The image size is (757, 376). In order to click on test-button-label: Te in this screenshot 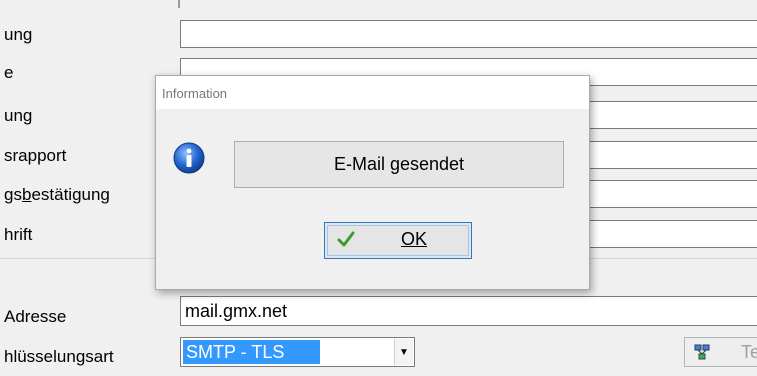, I will do `click(749, 352)`.